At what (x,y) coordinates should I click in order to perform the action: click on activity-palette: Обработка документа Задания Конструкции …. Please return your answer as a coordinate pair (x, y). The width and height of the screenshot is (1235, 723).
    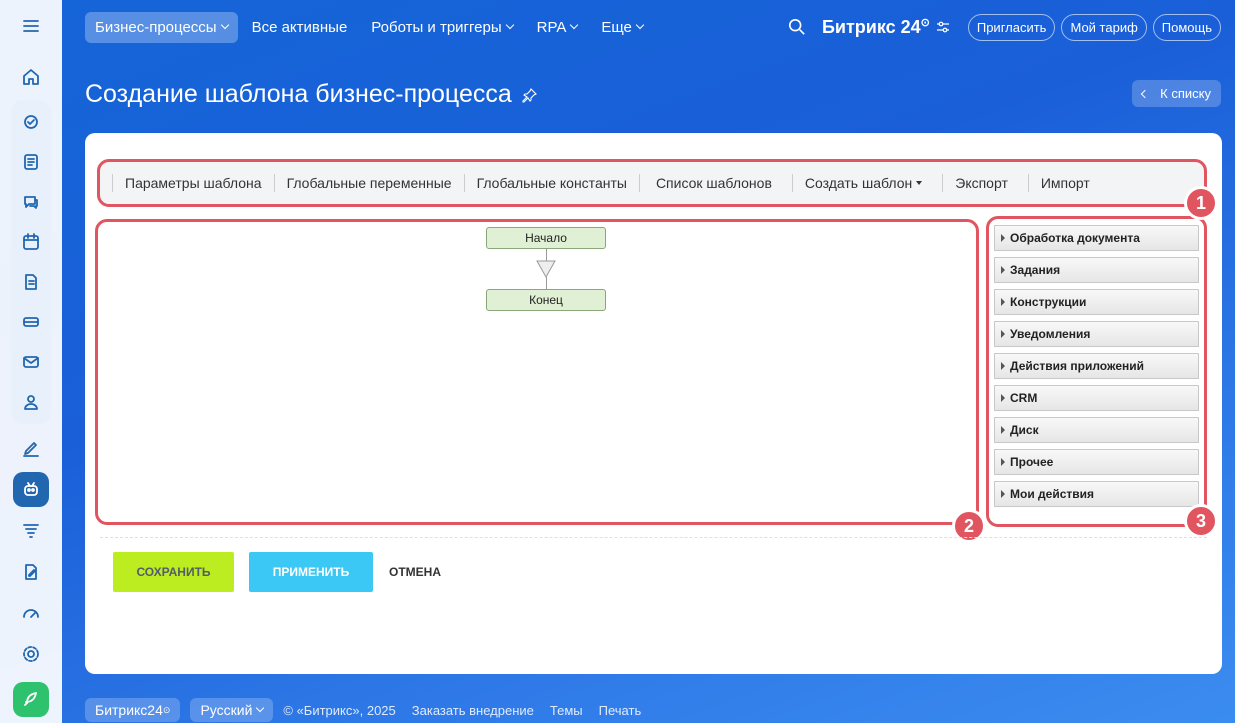
    Looking at the image, I should click on (1096, 371).